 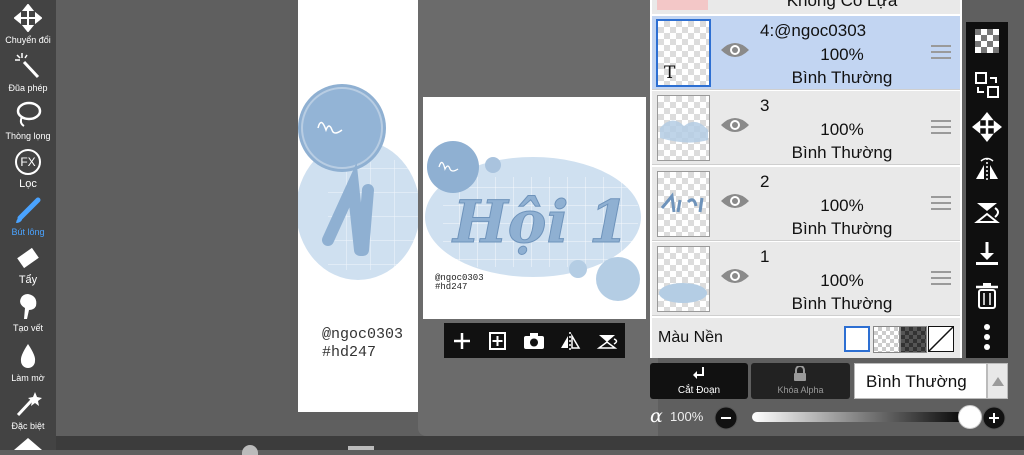 What do you see at coordinates (806, 338) in the screenshot?
I see `background-color-row: Màu Nền` at bounding box center [806, 338].